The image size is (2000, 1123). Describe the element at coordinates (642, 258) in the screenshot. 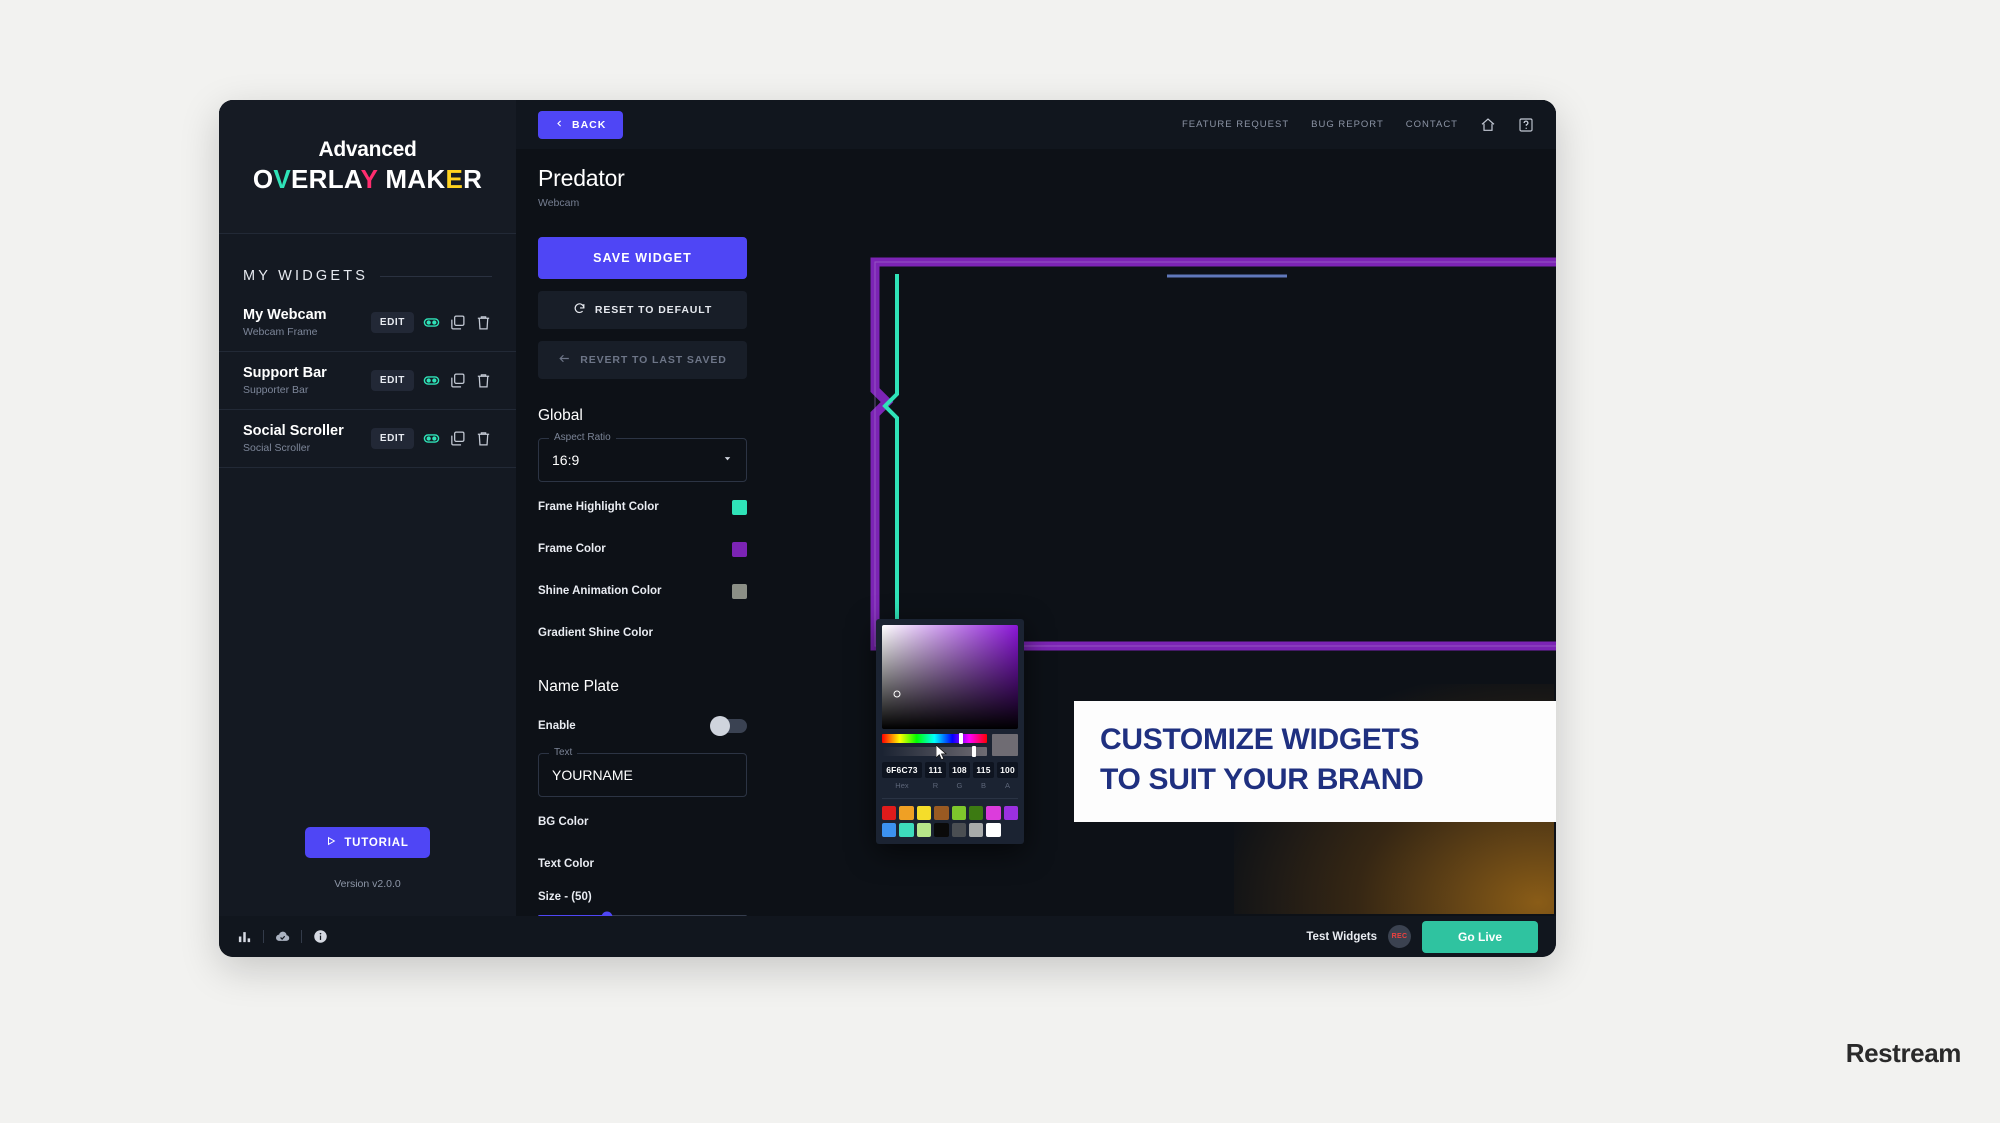

I see `save-widget-button: SAVE WIDGET` at that location.